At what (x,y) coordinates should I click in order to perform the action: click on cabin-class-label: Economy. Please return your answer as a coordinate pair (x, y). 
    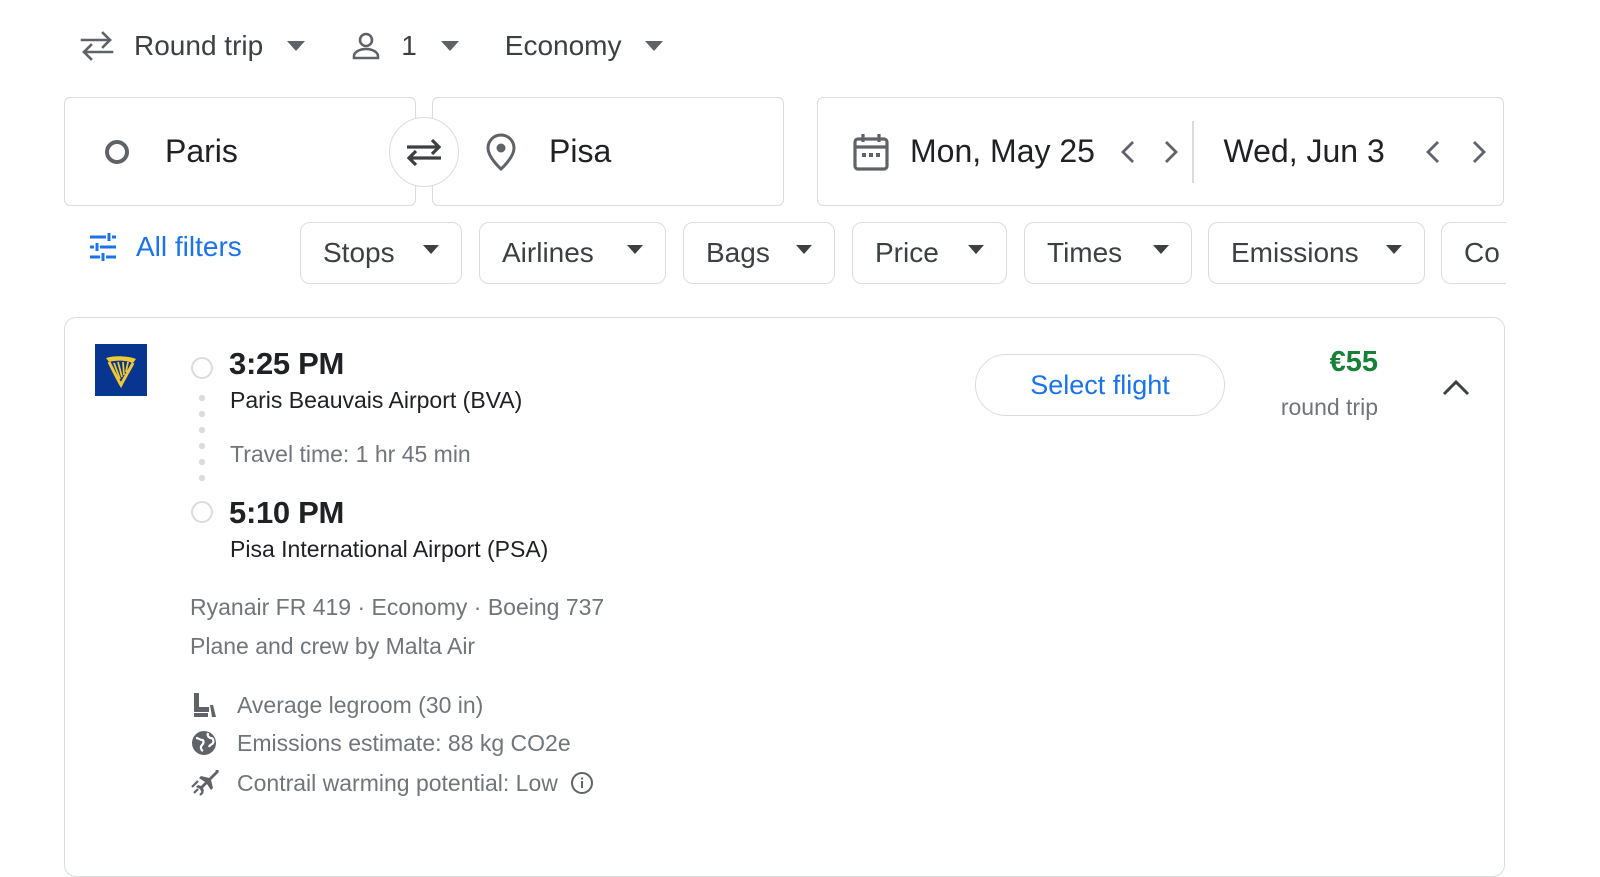
    Looking at the image, I should click on (563, 45).